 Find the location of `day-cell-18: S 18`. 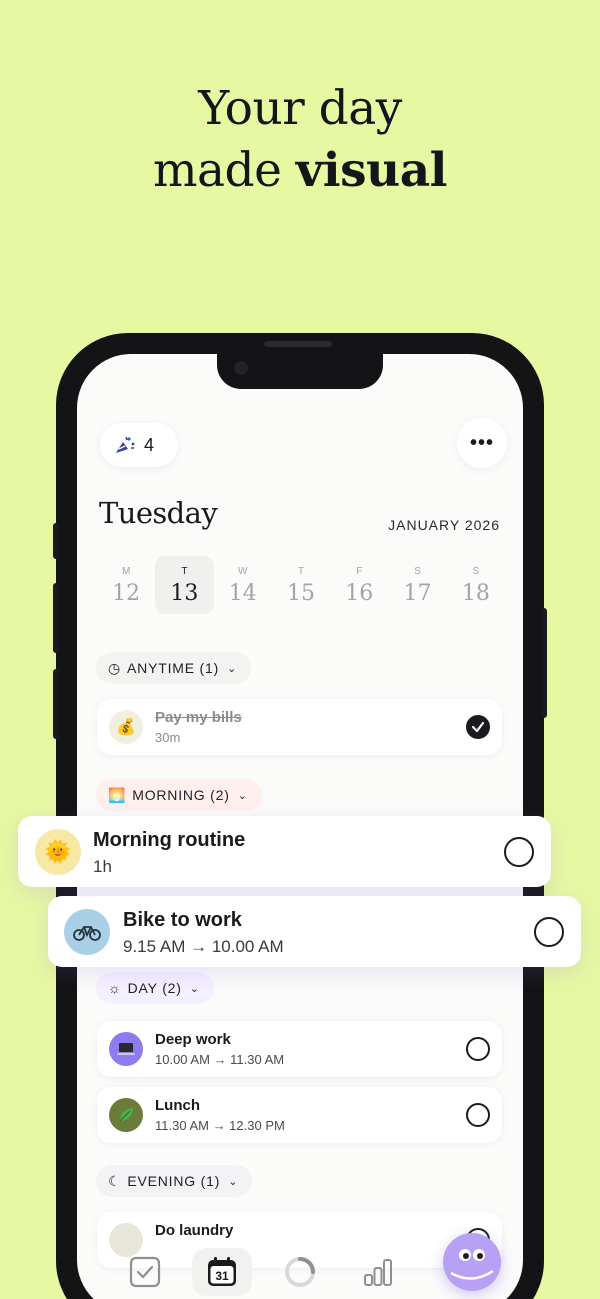

day-cell-18: S 18 is located at coordinates (476, 585).